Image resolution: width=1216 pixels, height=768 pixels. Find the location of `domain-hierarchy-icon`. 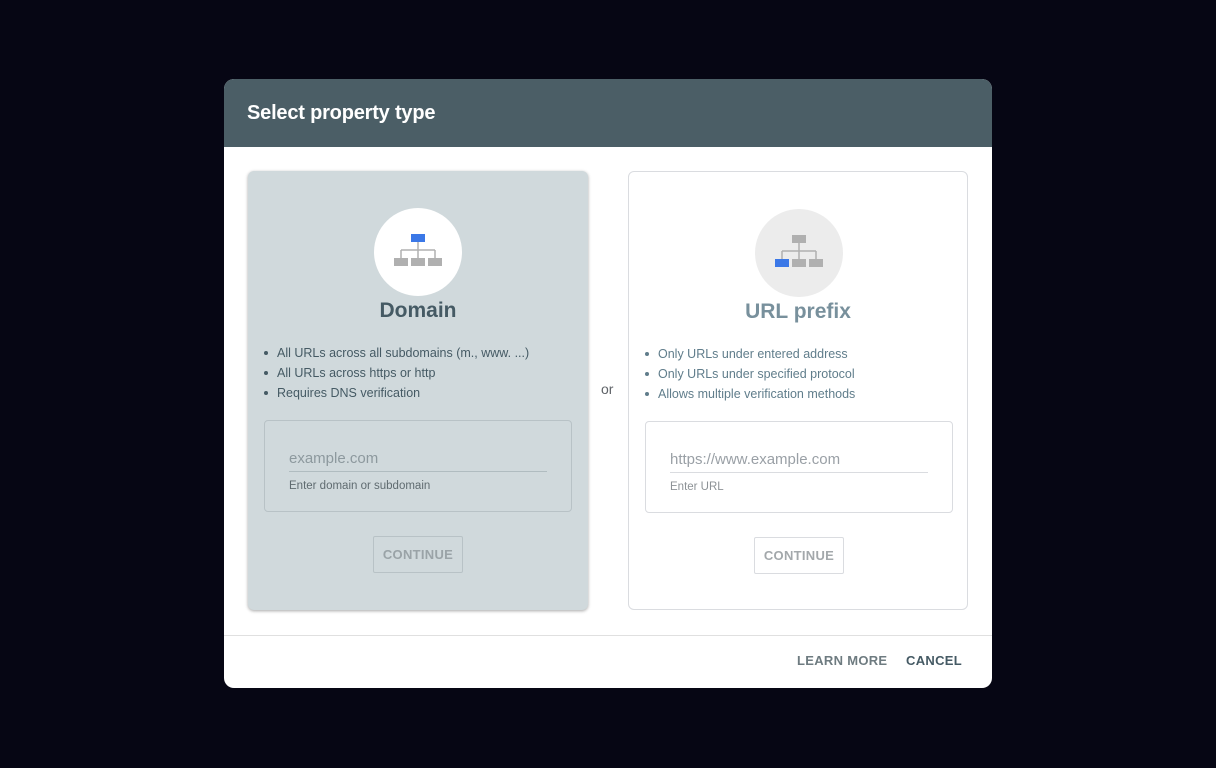

domain-hierarchy-icon is located at coordinates (418, 252).